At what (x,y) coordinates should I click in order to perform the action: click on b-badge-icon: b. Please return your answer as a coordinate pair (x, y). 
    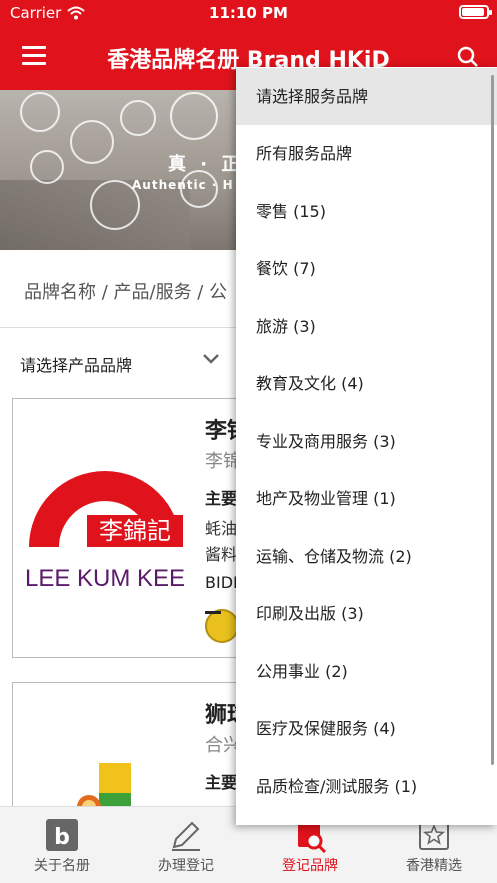
    Looking at the image, I should click on (62, 835).